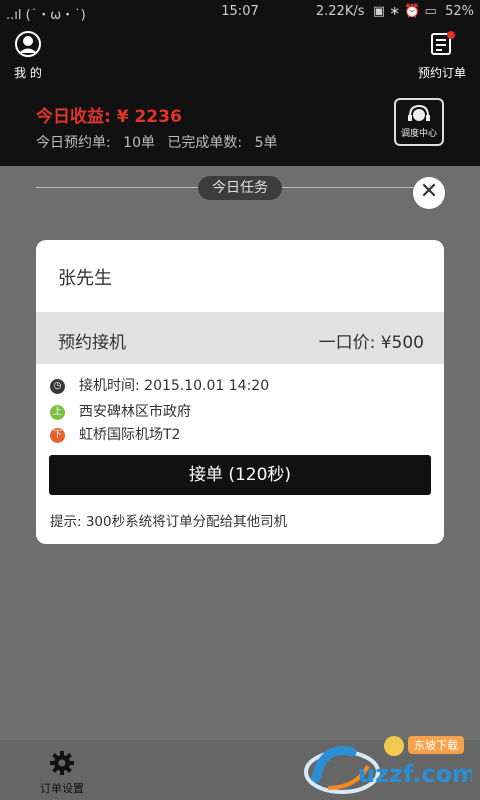 Image resolution: width=480 pixels, height=800 pixels. What do you see at coordinates (57, 386) in the screenshot?
I see `clock-icon: ◷` at bounding box center [57, 386].